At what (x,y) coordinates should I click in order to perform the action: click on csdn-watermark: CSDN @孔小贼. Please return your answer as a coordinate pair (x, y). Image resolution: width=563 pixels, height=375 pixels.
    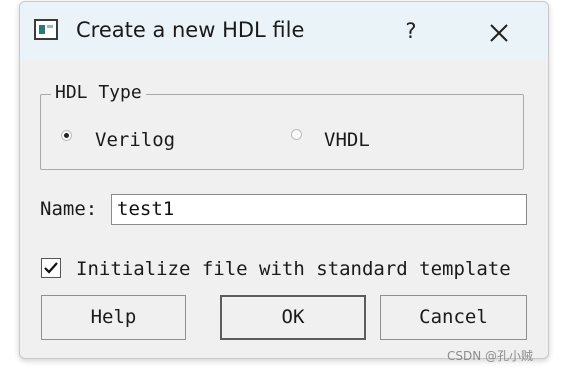
    Looking at the image, I should click on (490, 356).